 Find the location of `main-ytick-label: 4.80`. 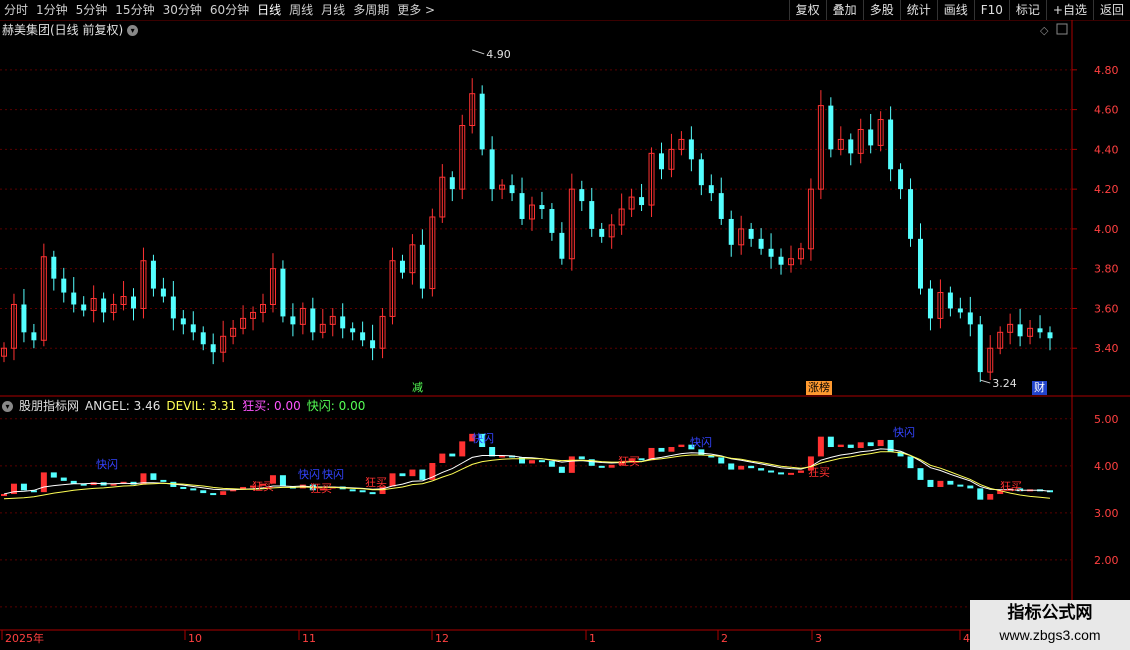

main-ytick-label: 4.80 is located at coordinates (1106, 70).